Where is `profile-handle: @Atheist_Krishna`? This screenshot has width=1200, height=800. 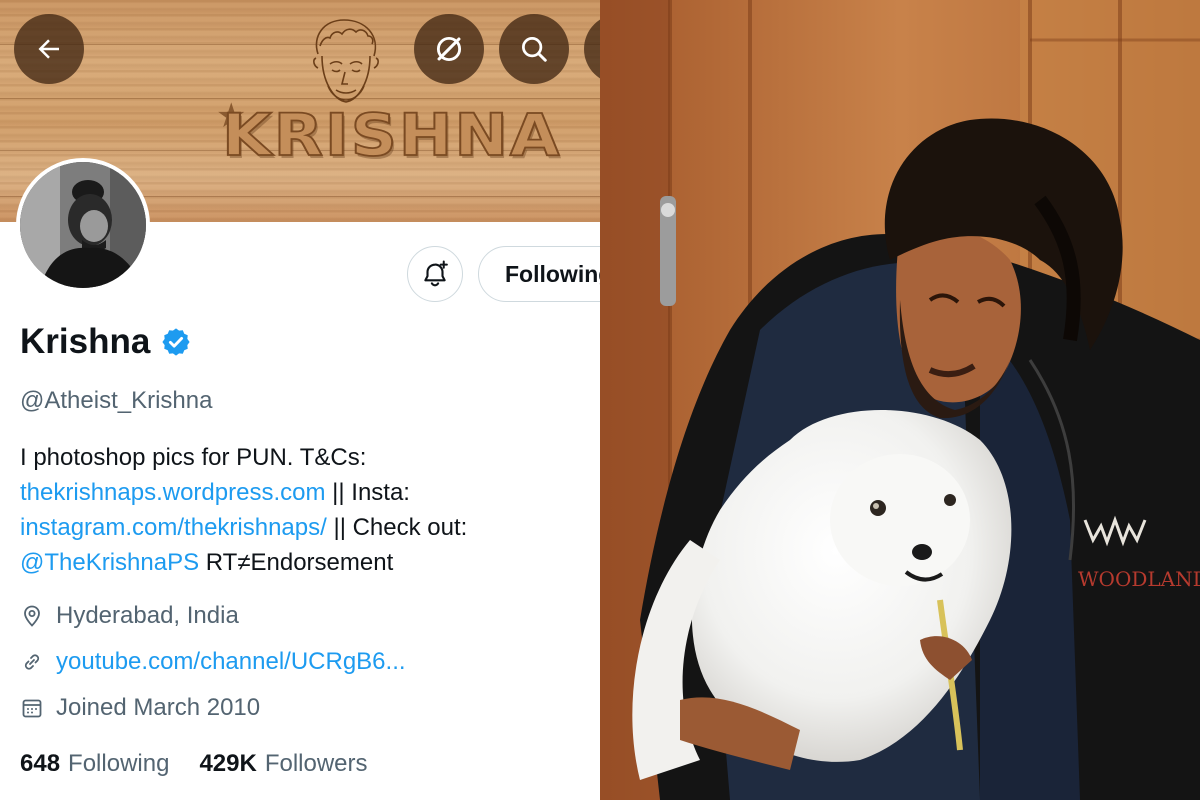
profile-handle: @Atheist_Krishna is located at coordinates (116, 400).